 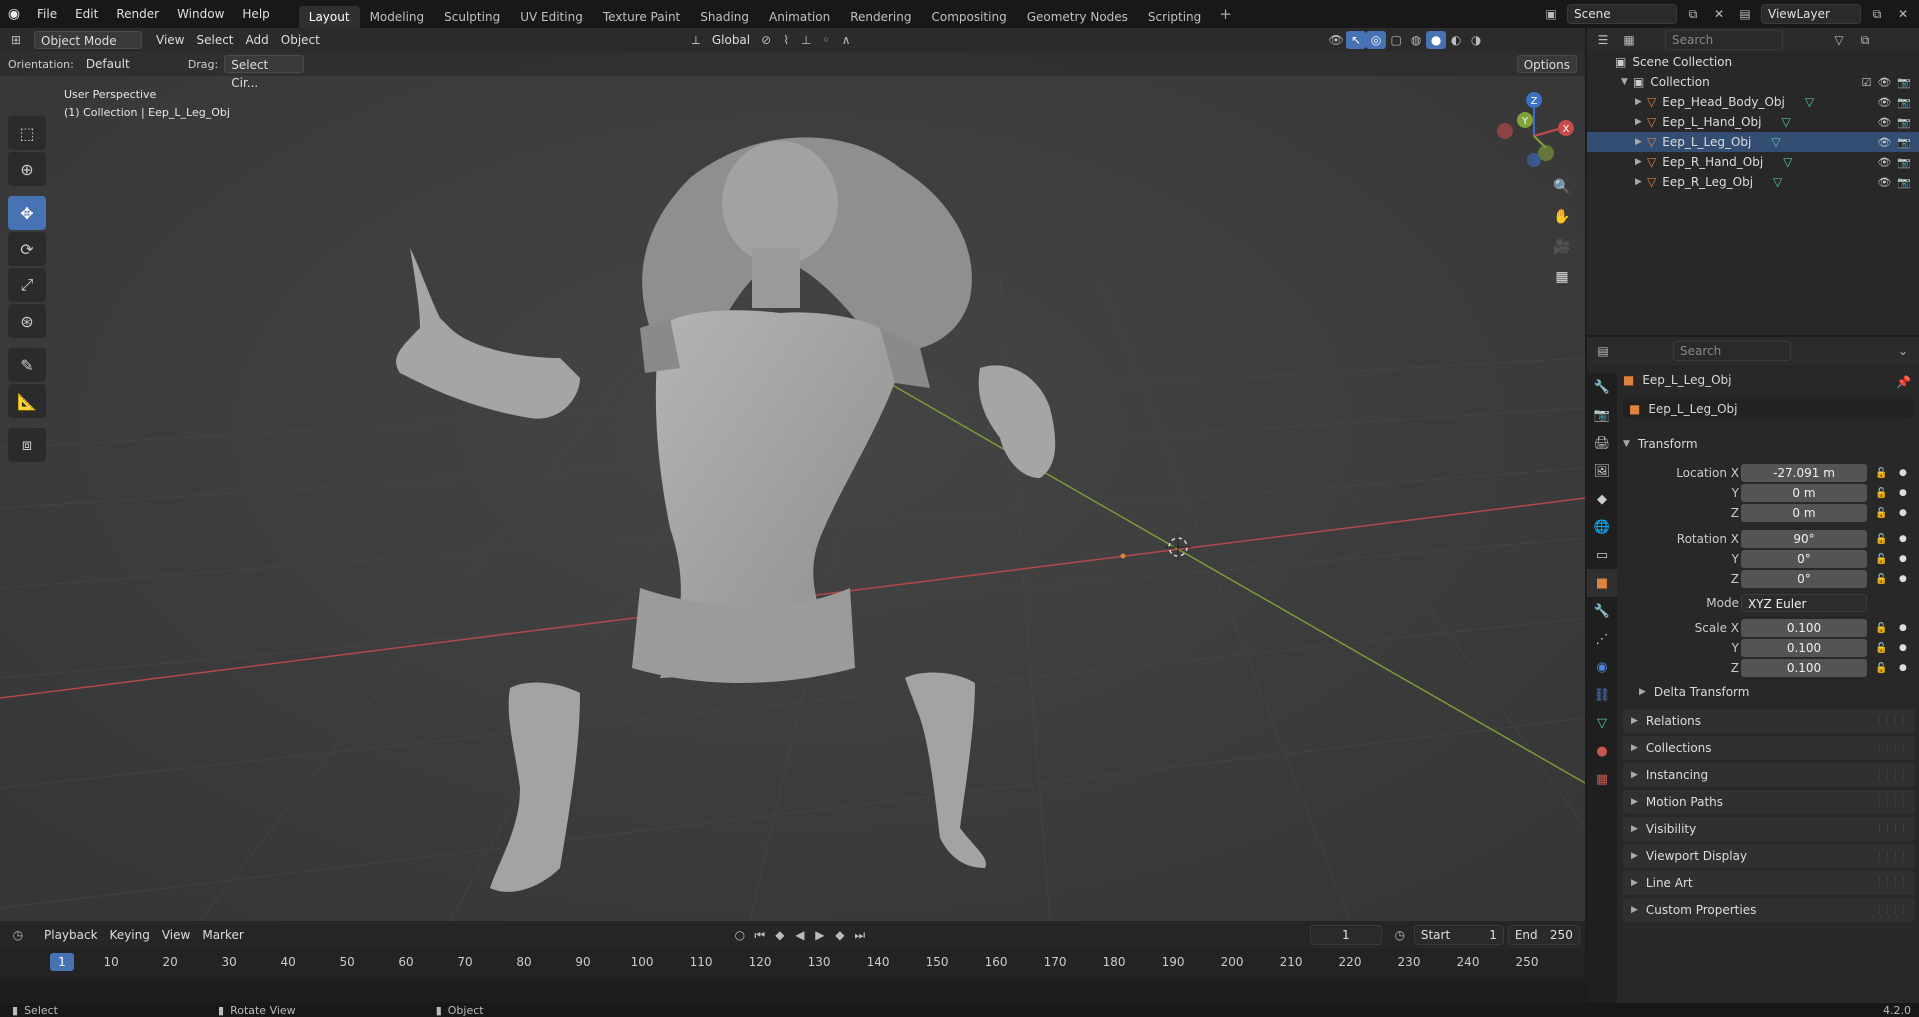 I want to click on panel-relations: ▶ Relations ⋮⋮⋮⋮, so click(x=1769, y=721).